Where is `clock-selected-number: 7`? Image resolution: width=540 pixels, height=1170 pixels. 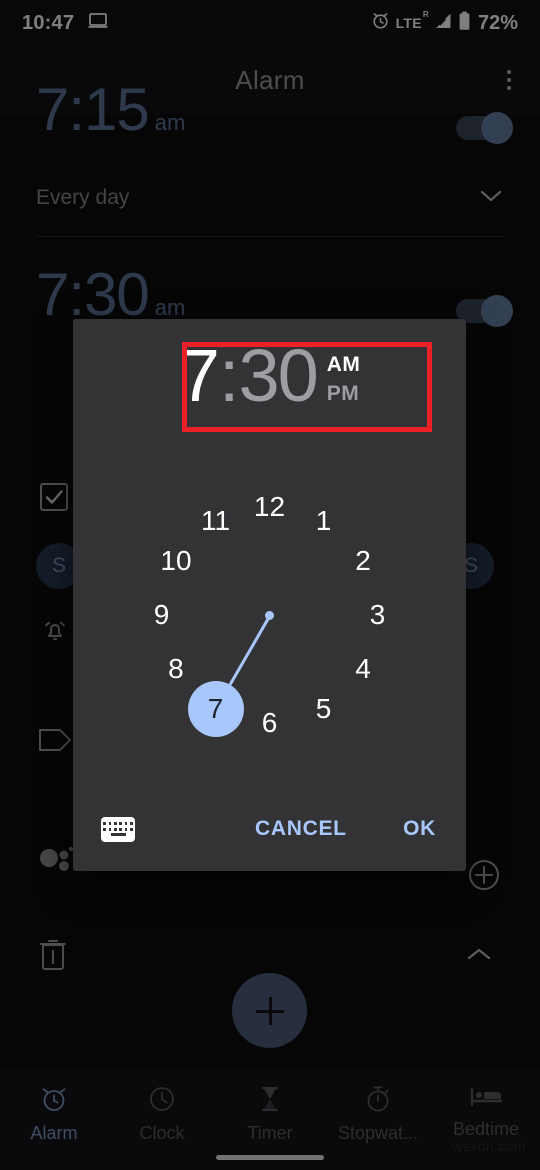
clock-selected-number: 7 is located at coordinates (215, 708).